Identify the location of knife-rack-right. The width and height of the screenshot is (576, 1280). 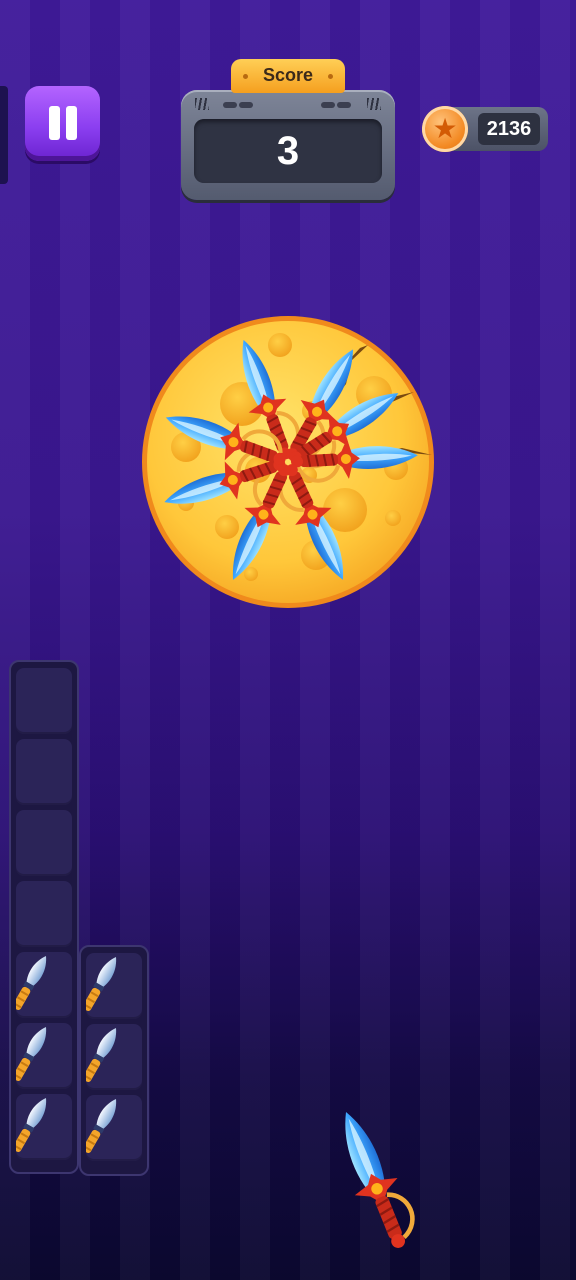
(114, 1060).